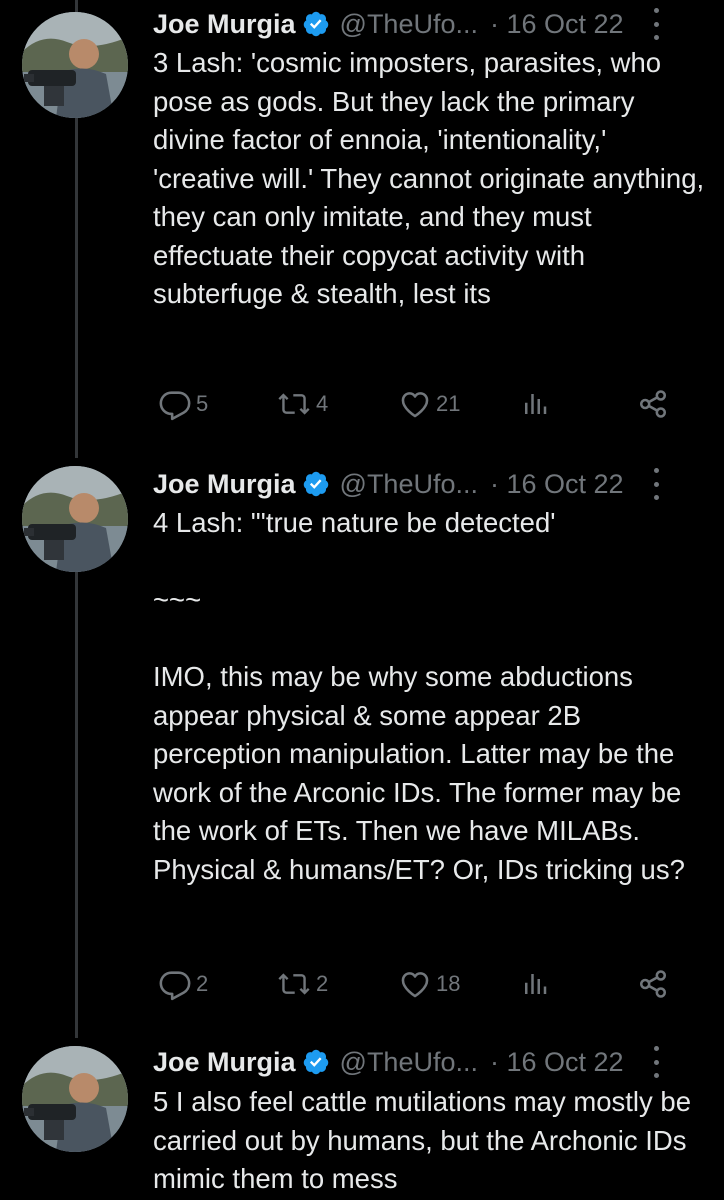  I want to click on like-count: 21, so click(448, 403).